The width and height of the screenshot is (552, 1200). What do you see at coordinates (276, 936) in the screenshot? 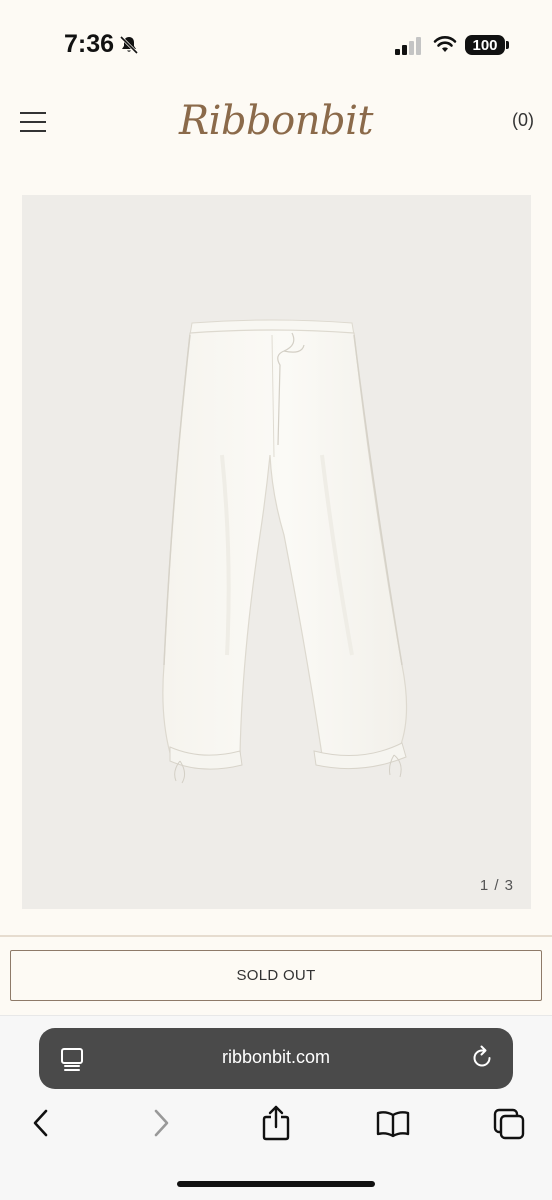
I see `divider` at bounding box center [276, 936].